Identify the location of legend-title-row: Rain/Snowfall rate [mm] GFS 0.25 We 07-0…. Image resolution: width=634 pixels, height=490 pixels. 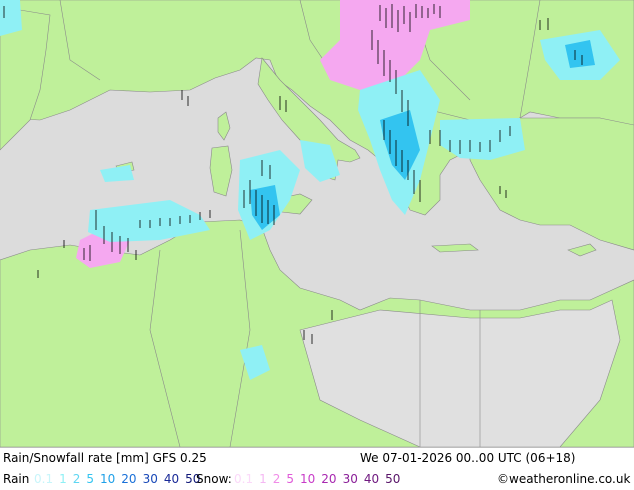
(317, 458).